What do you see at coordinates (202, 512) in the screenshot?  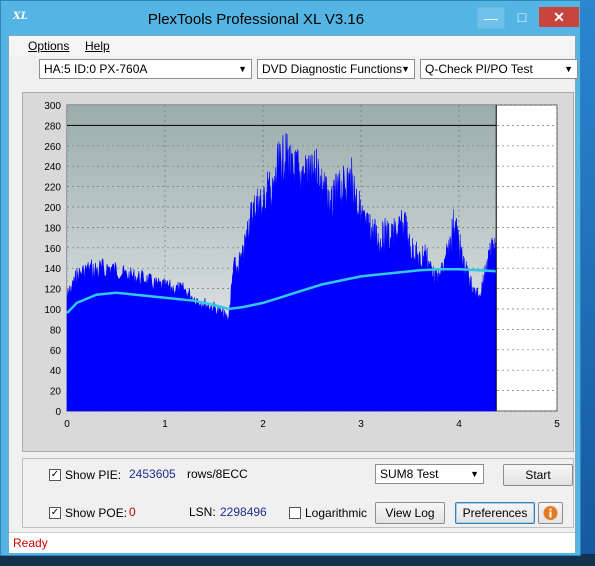 I see `lsn-label: LSN:` at bounding box center [202, 512].